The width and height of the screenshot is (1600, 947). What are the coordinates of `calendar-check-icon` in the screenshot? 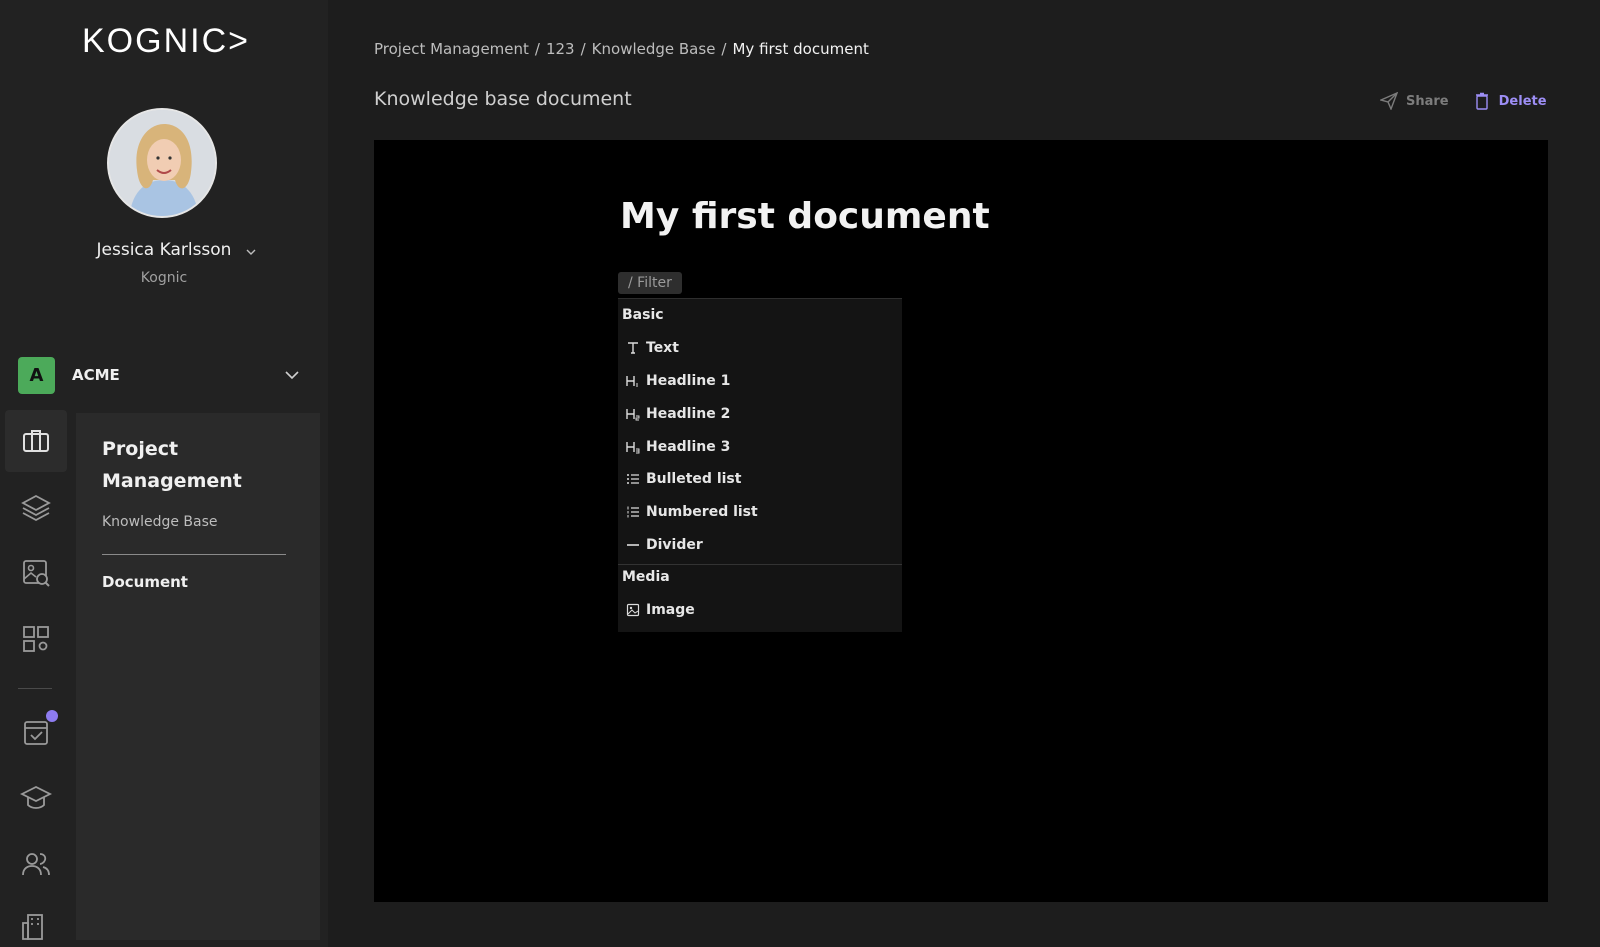 It's located at (36, 733).